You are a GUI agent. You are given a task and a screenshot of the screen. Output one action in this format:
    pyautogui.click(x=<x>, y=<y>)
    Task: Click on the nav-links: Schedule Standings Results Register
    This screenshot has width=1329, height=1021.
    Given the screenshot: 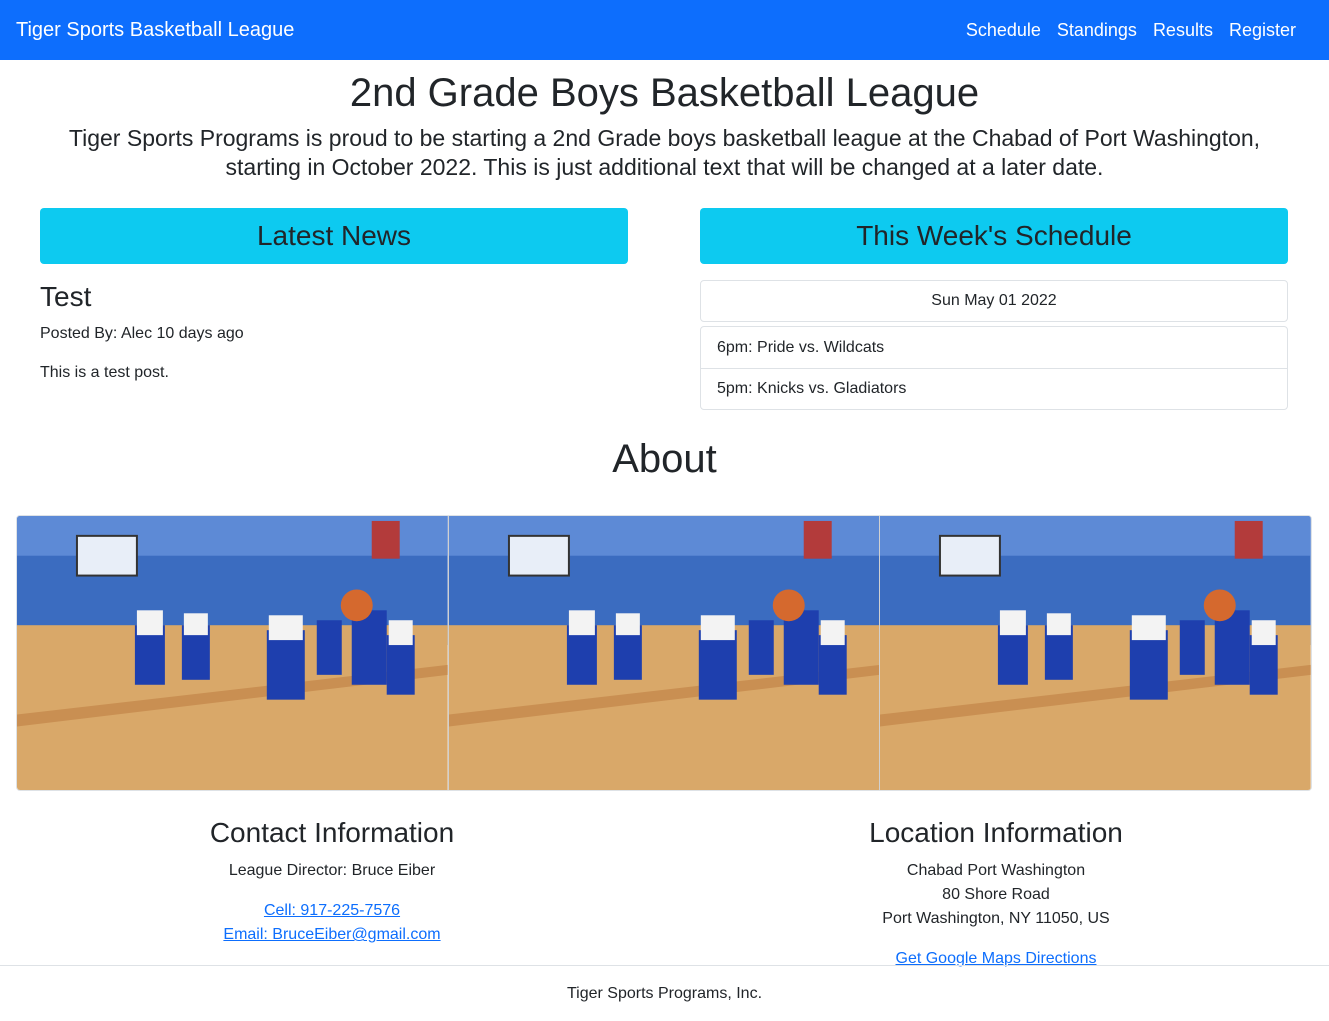 What is the action you would take?
    pyautogui.click(x=1131, y=30)
    